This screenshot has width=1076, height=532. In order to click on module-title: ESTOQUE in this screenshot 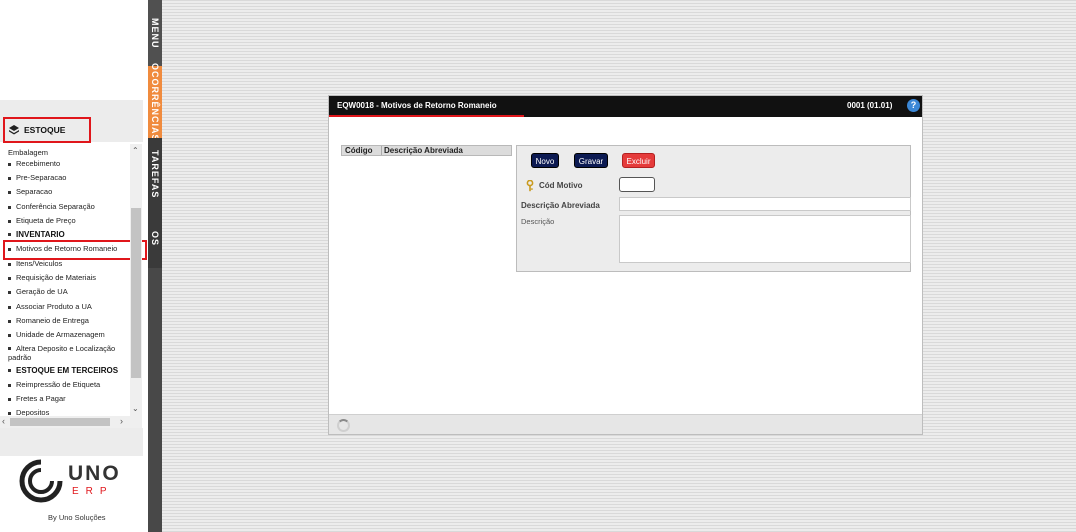, I will do `click(45, 130)`.